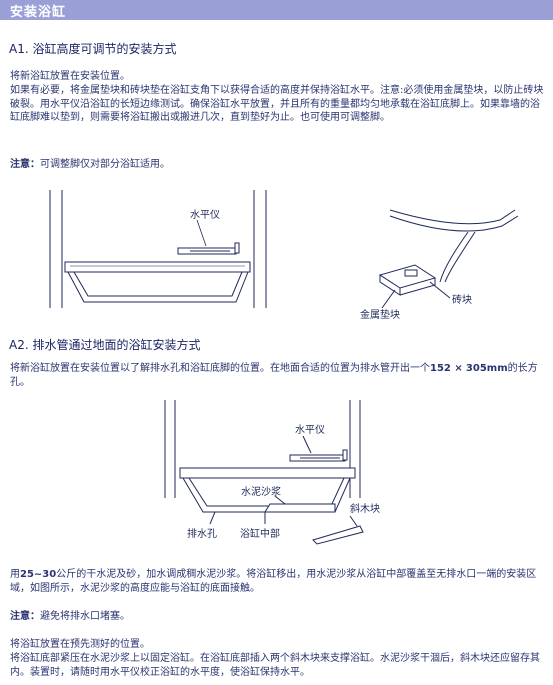  Describe the element at coordinates (93, 49) in the screenshot. I see `section-a1-heading: A1. 浴缸高度可调节的安装方式` at that location.